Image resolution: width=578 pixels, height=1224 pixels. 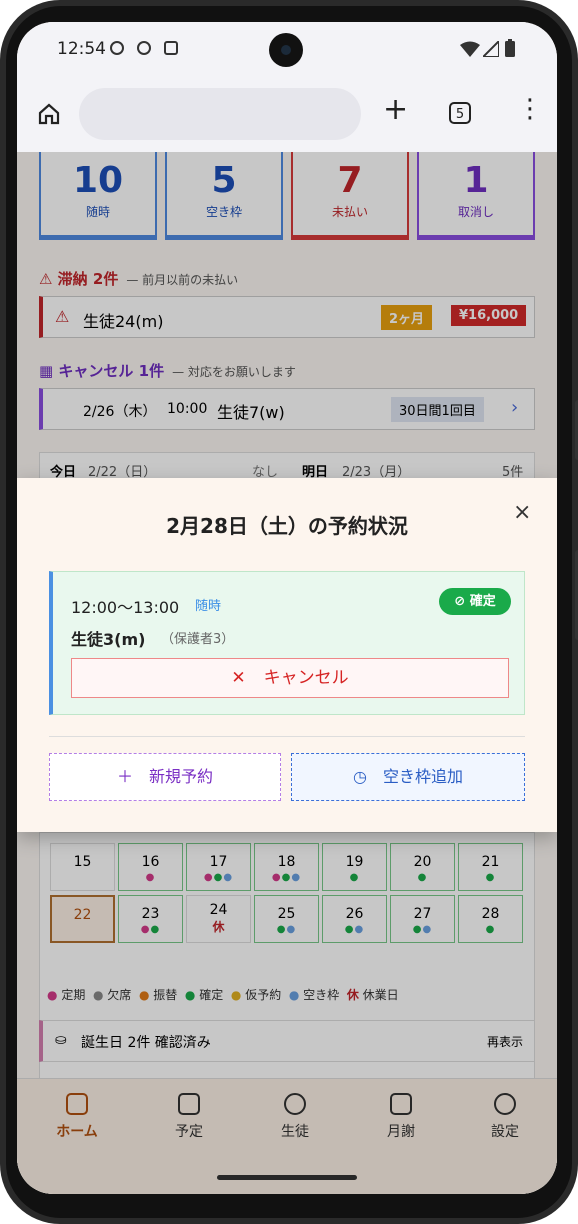 I want to click on new-tab-button: +, so click(x=395, y=109).